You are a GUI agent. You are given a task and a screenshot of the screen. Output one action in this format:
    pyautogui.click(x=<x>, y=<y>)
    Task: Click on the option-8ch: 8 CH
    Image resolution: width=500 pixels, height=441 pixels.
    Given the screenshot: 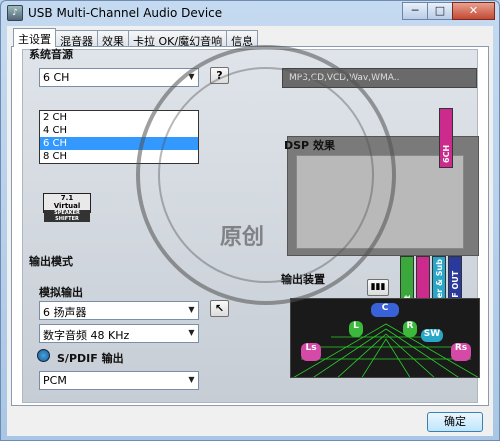 What is the action you would take?
    pyautogui.click(x=119, y=156)
    